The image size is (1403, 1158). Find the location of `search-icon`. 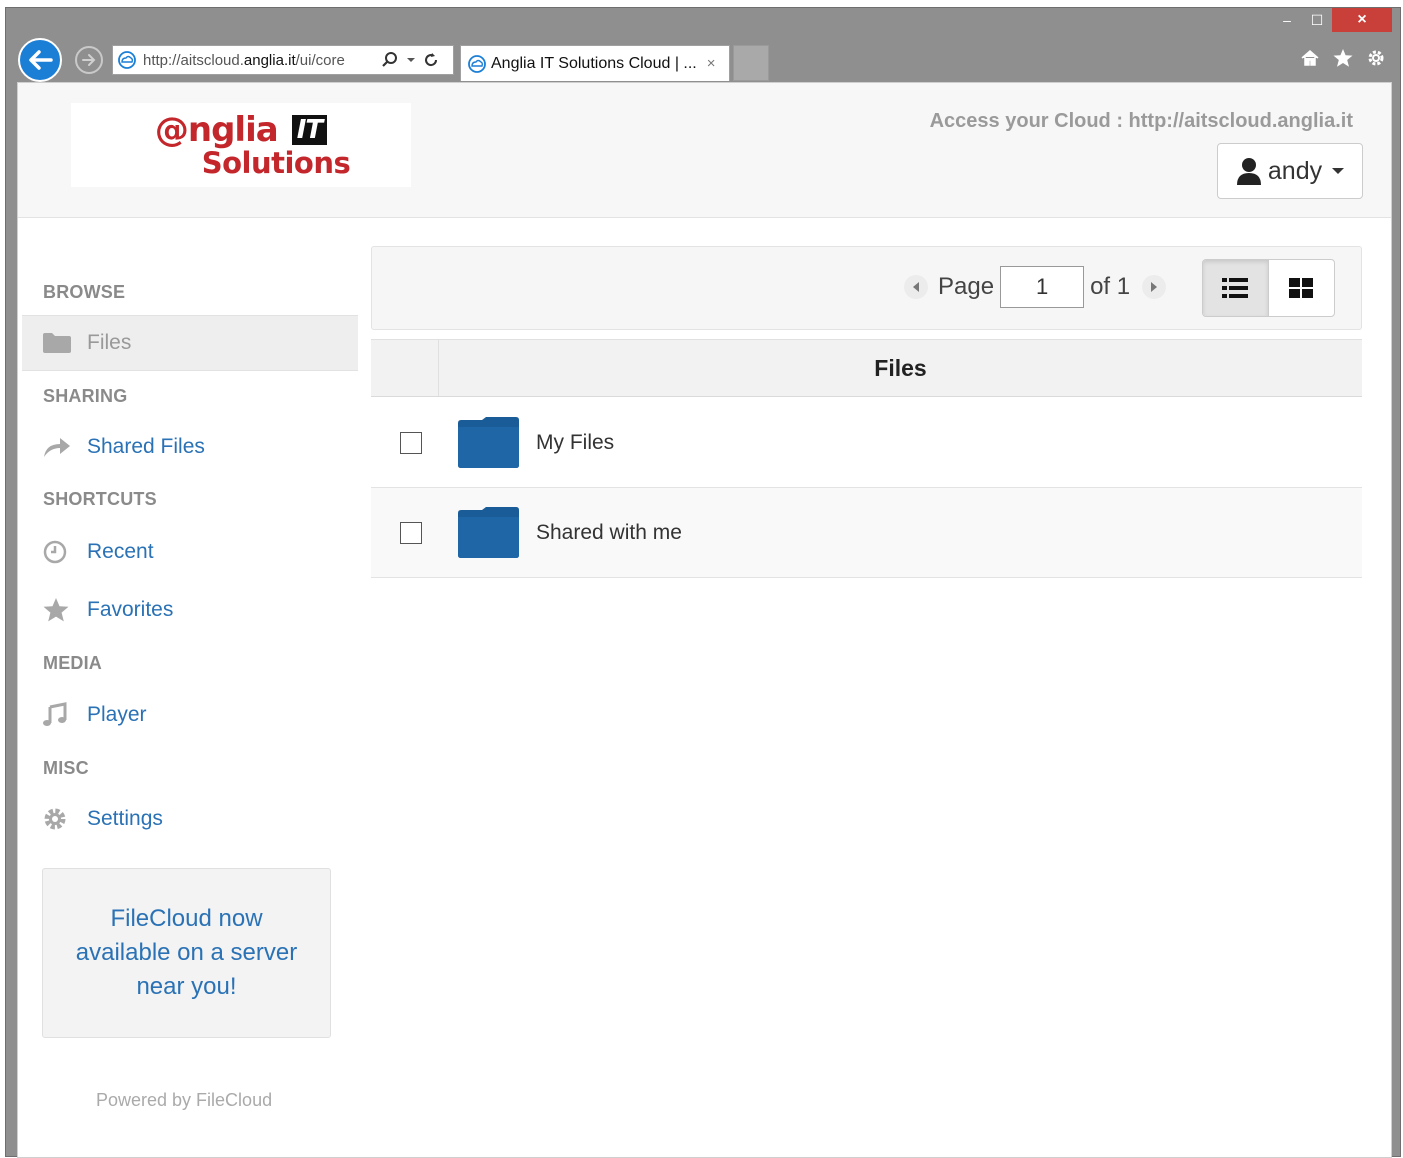

search-icon is located at coordinates (390, 60).